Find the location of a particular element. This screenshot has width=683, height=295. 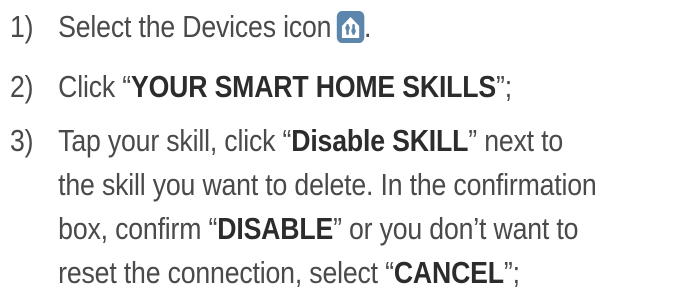

devices-icon is located at coordinates (350, 27).